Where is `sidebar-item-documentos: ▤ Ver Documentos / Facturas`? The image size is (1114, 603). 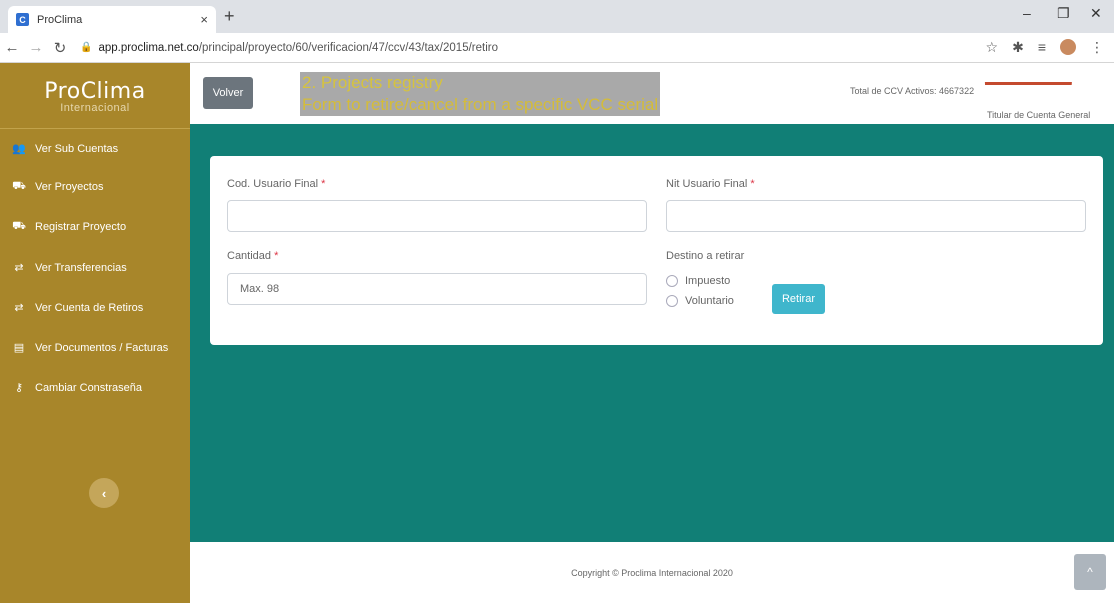
sidebar-item-documentos: ▤ Ver Documentos / Facturas is located at coordinates (90, 348).